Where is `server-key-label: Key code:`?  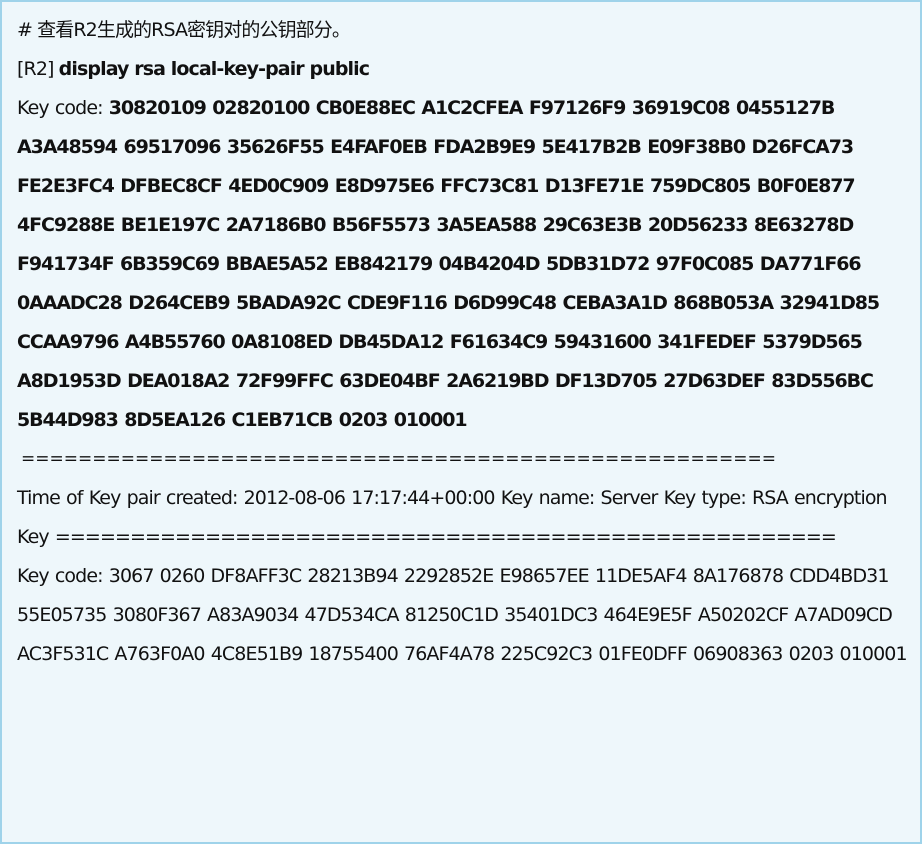 server-key-label: Key code: is located at coordinates (60, 576).